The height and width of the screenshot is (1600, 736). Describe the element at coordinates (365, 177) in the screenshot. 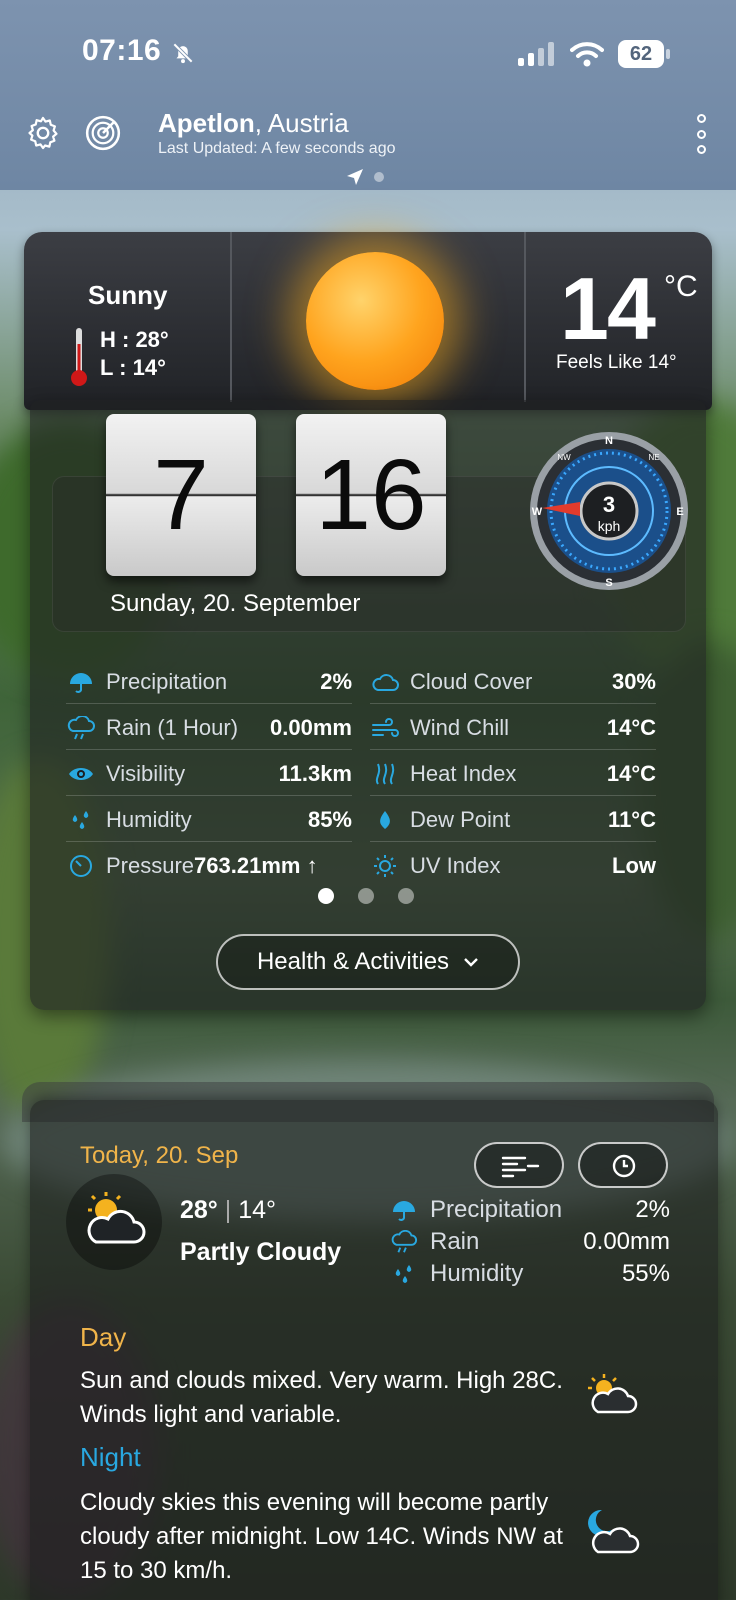

I see `location-pager` at that location.